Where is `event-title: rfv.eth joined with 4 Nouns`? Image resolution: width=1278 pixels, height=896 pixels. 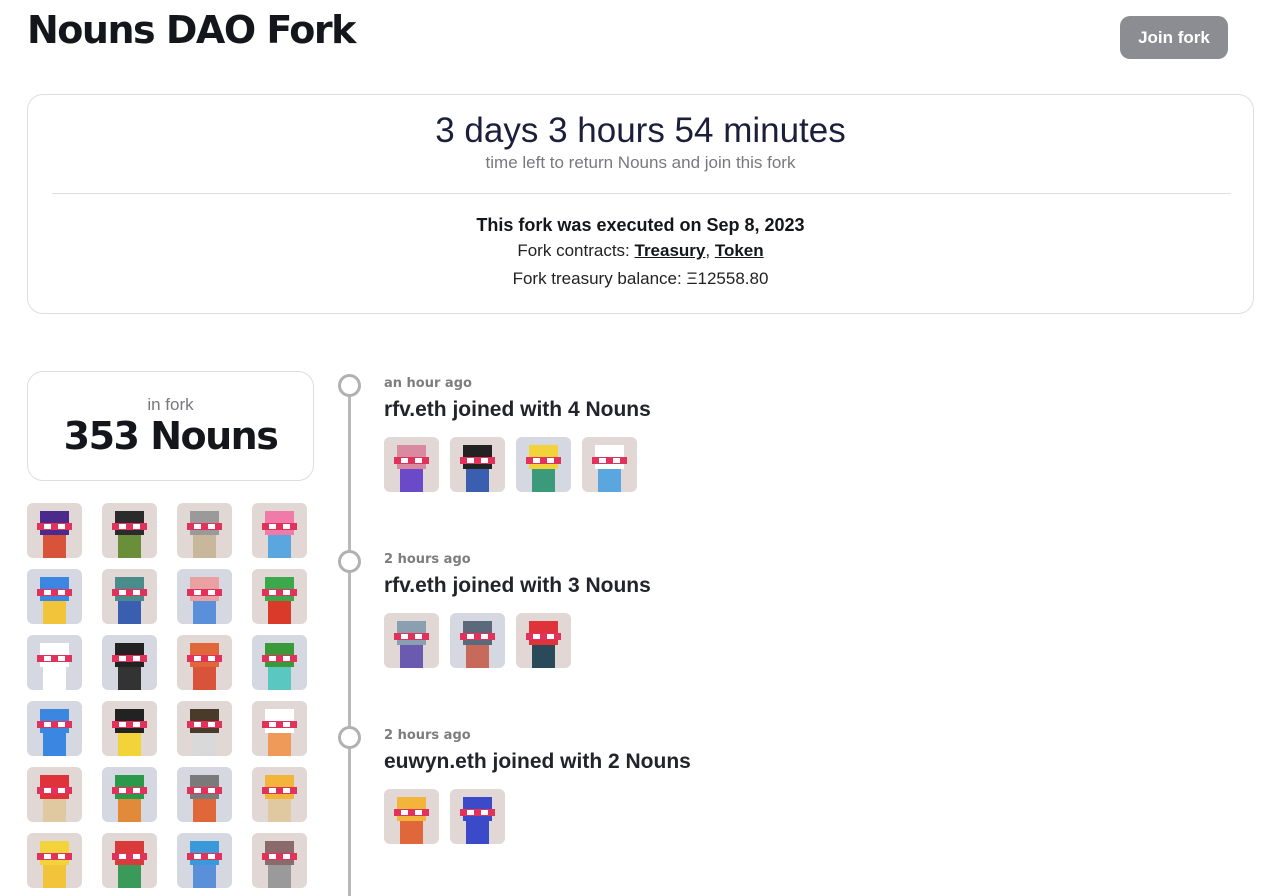
event-title: rfv.eth joined with 4 Nouns is located at coordinates (517, 409).